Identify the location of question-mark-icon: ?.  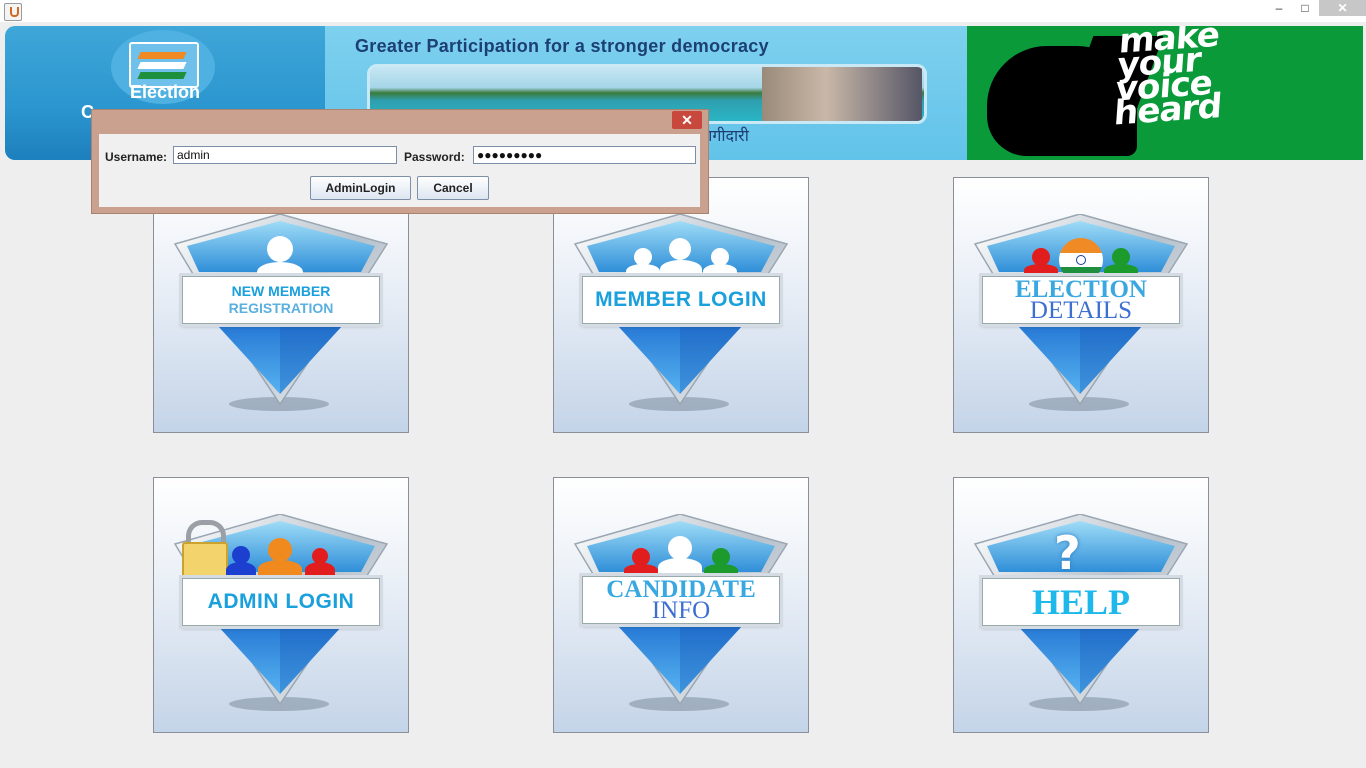
(1067, 553).